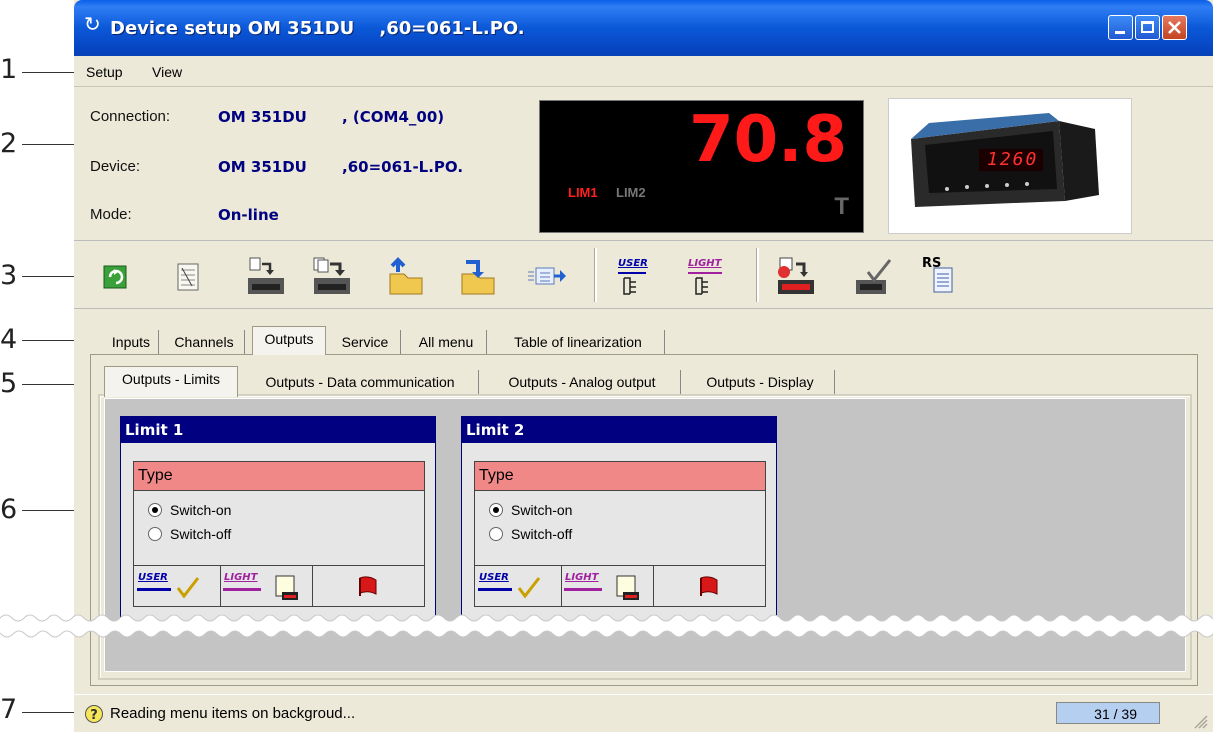  Describe the element at coordinates (578, 342) in the screenshot. I see `tab-table-of-linearization: Table of linearization` at that location.